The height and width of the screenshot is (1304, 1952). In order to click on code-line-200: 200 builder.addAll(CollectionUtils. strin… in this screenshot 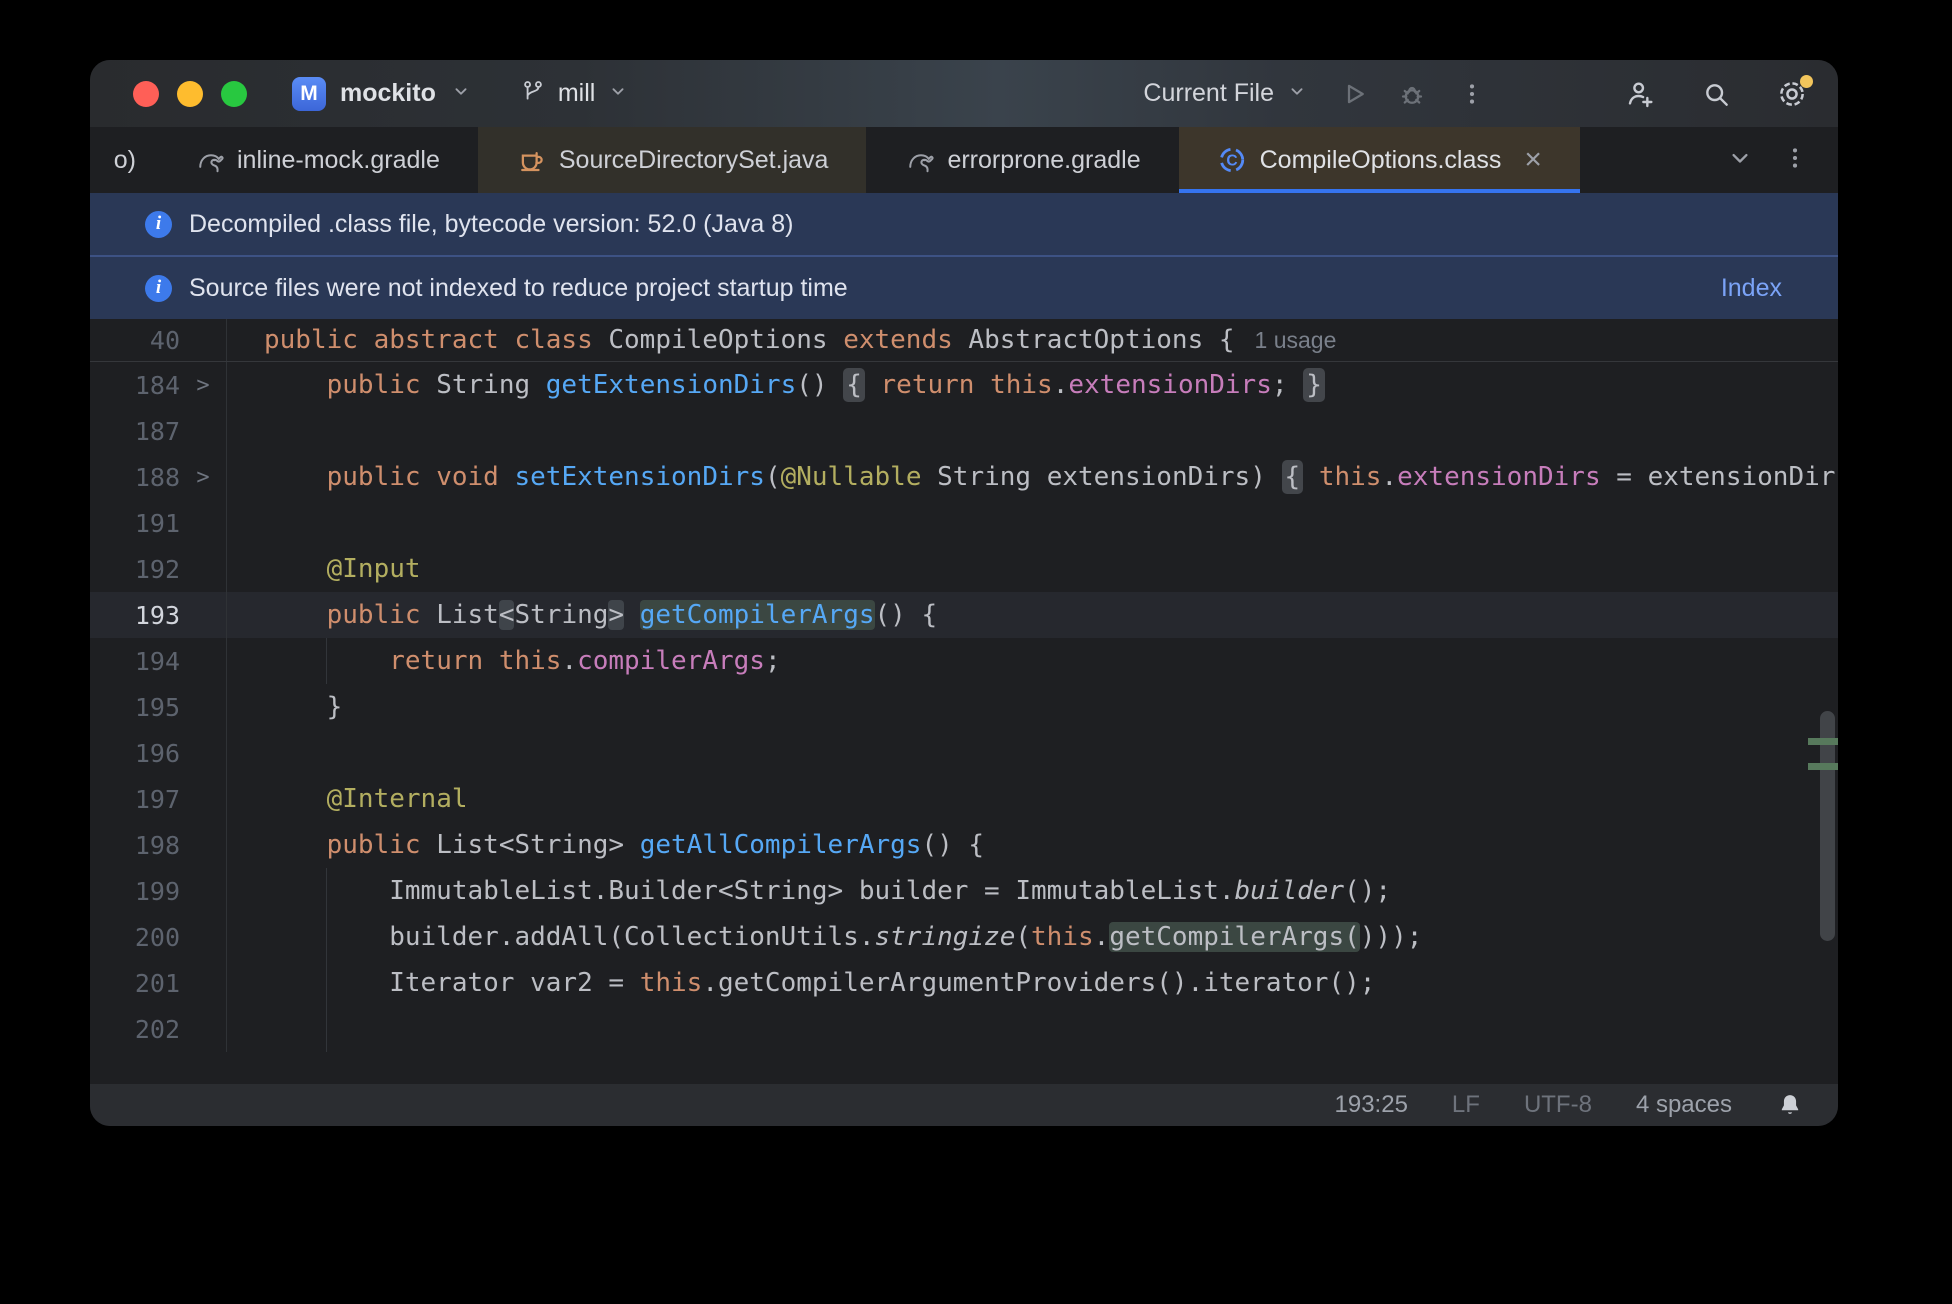, I will do `click(964, 937)`.